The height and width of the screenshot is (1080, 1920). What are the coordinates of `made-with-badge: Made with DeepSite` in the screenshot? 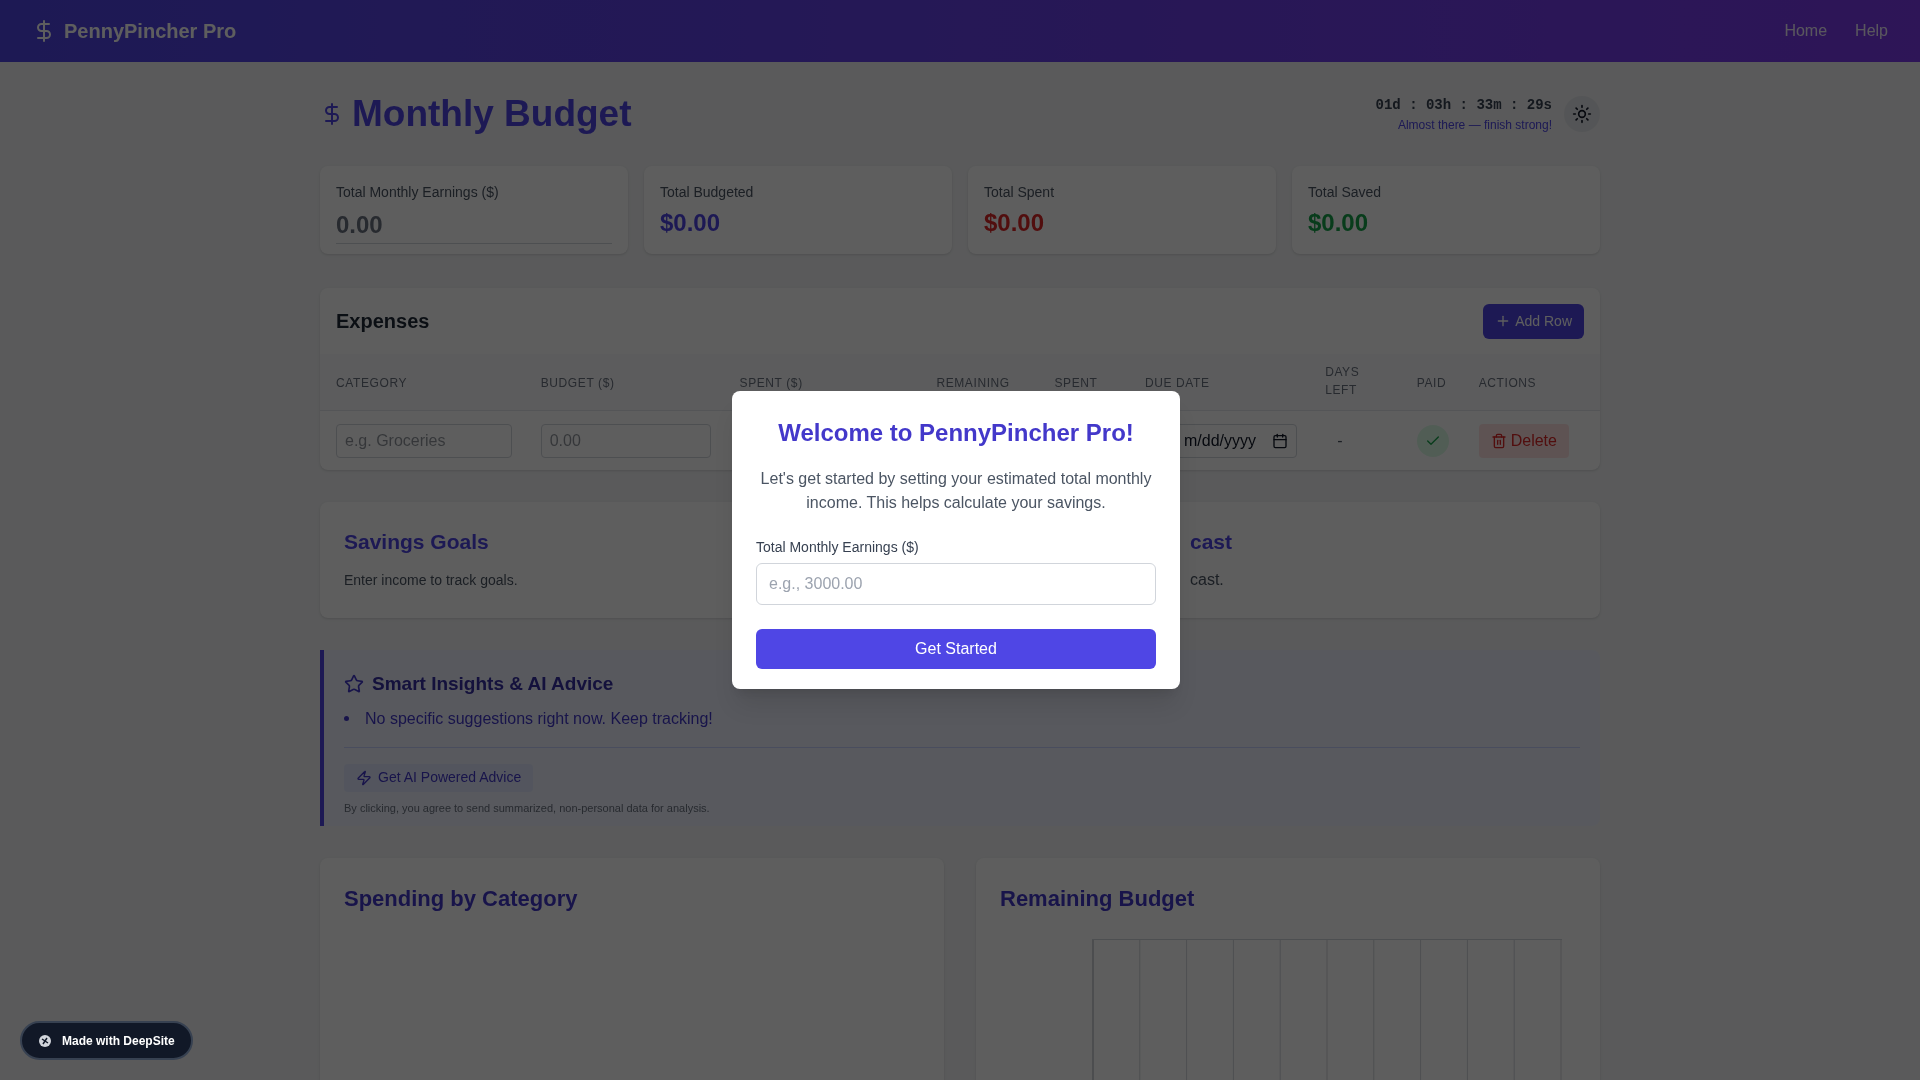 It's located at (106, 1040).